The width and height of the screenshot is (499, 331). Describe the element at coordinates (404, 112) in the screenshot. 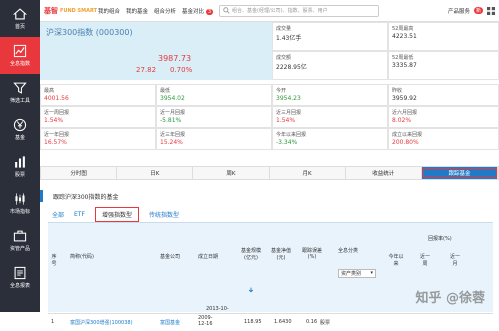

I see `stat-label: 近六月回报` at that location.